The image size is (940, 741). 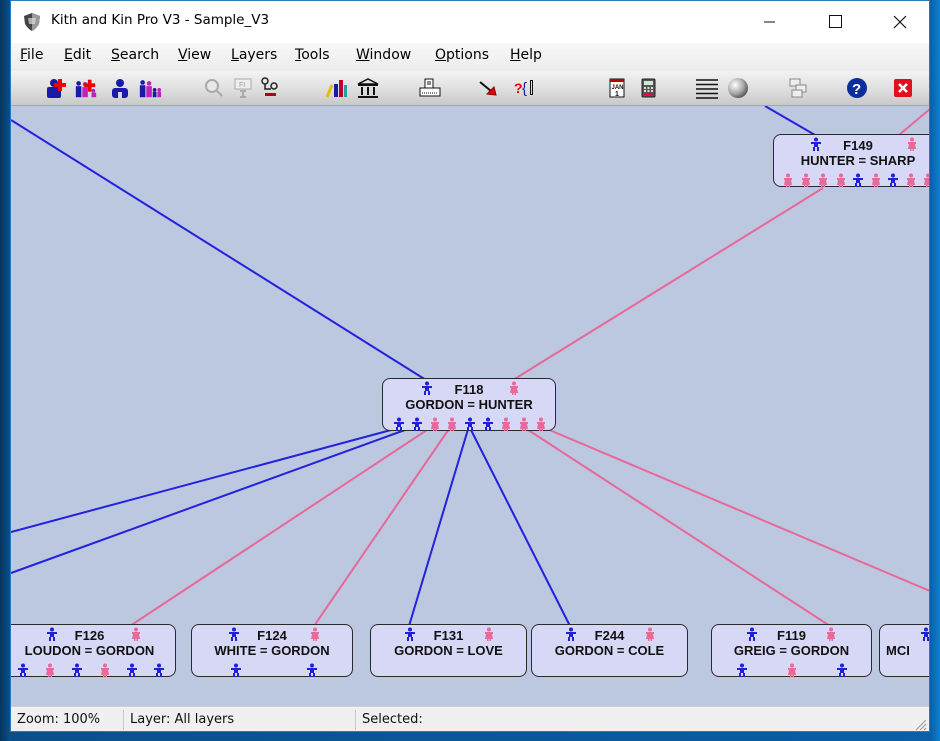 What do you see at coordinates (617, 88) in the screenshot?
I see `calendar-button: JAN 1` at bounding box center [617, 88].